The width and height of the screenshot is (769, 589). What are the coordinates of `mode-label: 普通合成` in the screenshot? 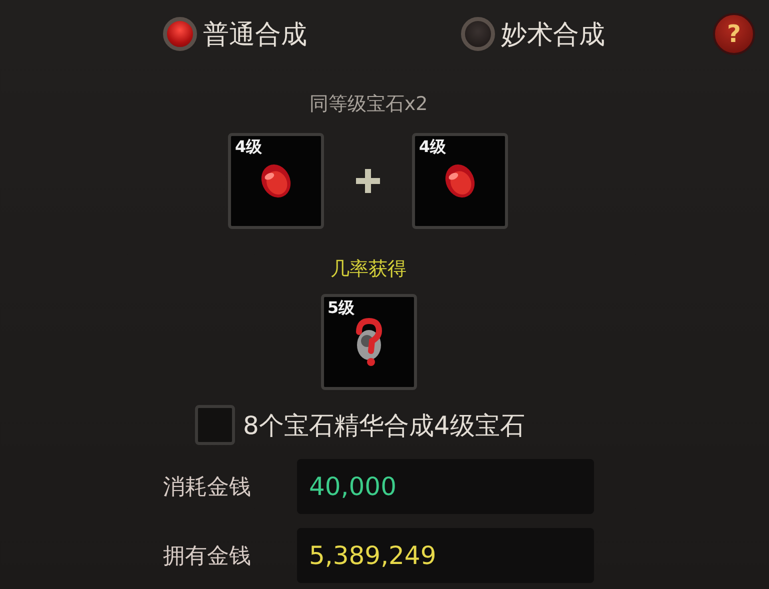 It's located at (255, 34).